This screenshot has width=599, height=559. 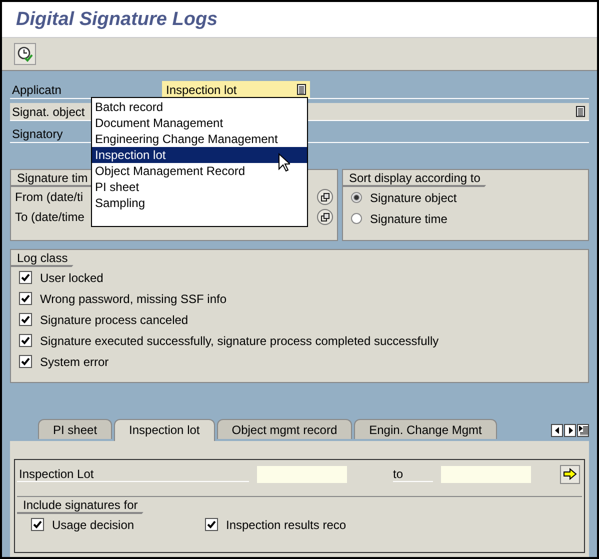 I want to click on option-label: Signature object, so click(x=413, y=197).